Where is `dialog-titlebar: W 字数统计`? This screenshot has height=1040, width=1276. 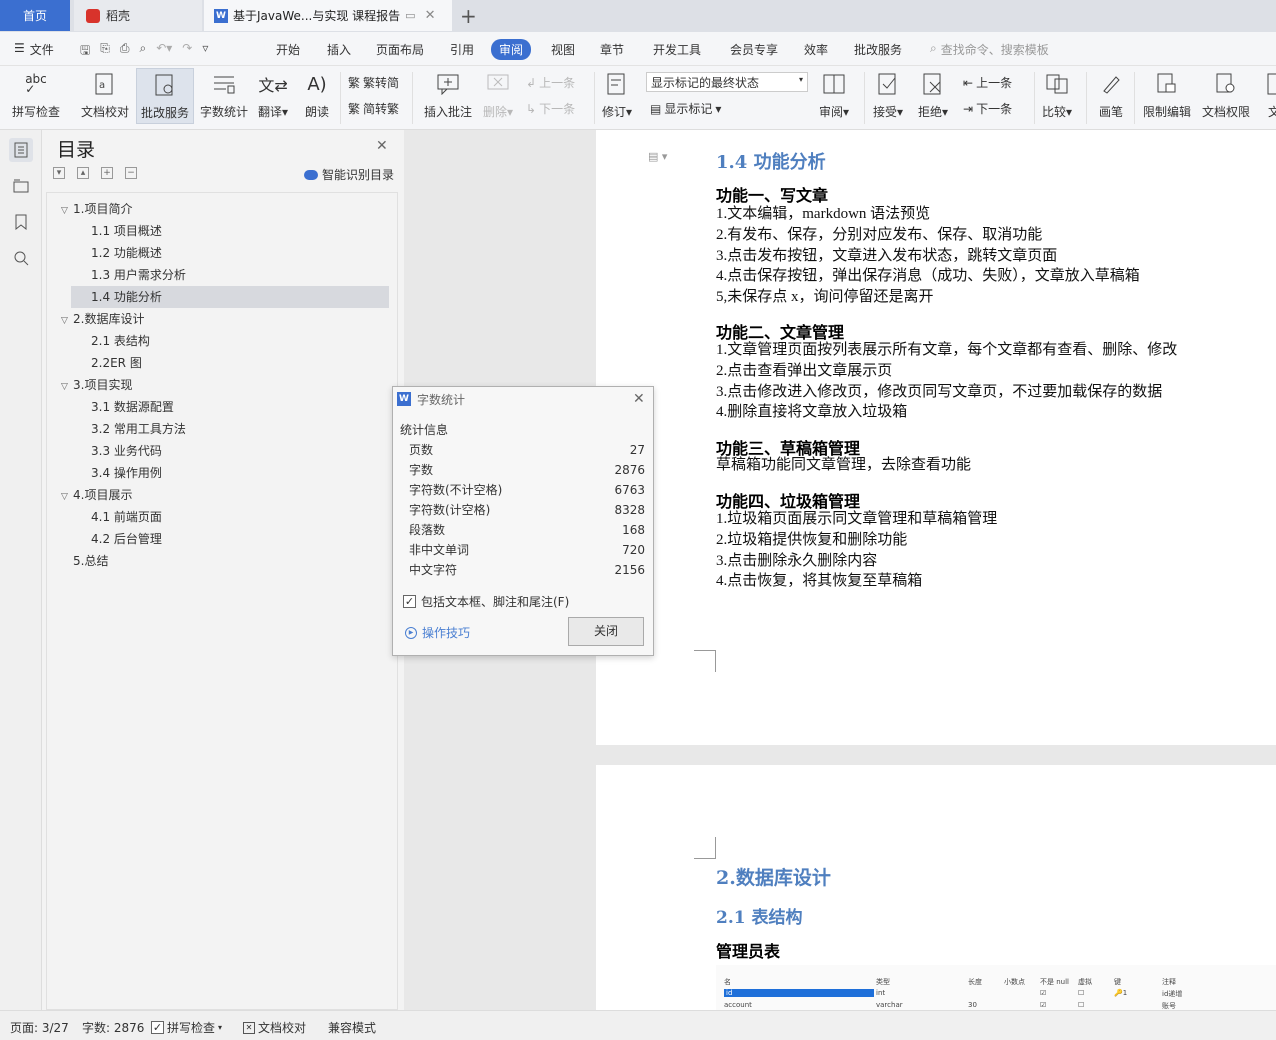
dialog-titlebar: W 字数统计 is located at coordinates (523, 399).